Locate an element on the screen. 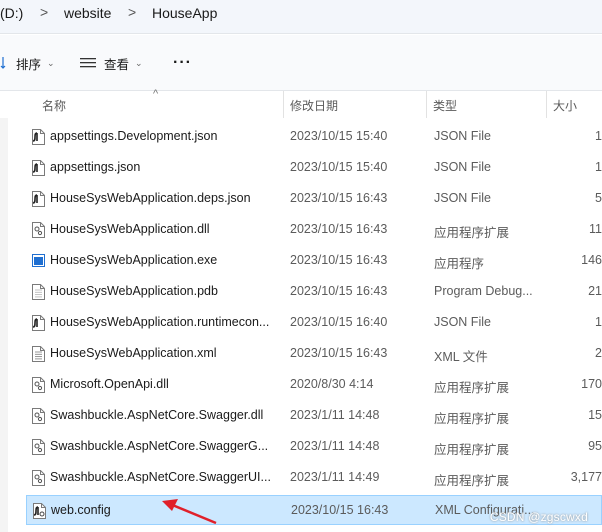 Image resolution: width=602 pixels, height=532 pixels. file-size: 5 is located at coordinates (598, 198).